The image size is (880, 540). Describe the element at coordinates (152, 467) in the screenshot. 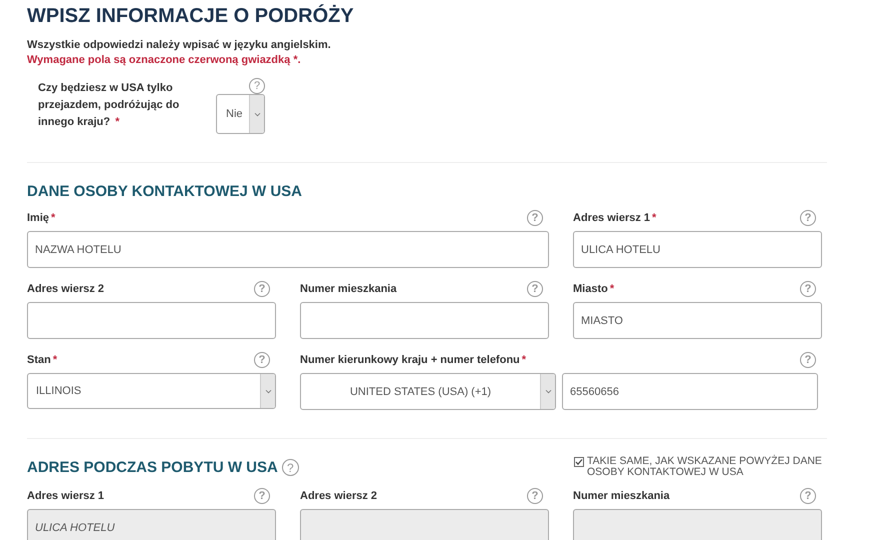

I see `section-heading: ADRES PODCZAS POBYTU W USA` at that location.